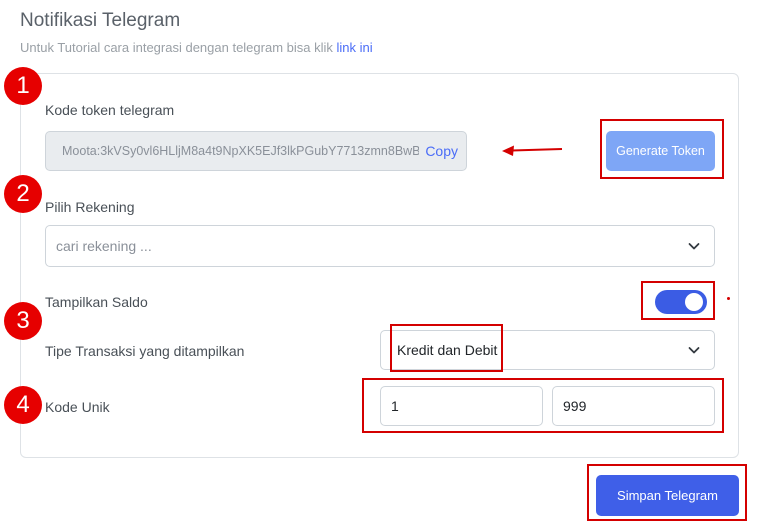 This screenshot has width=764, height=529. Describe the element at coordinates (23, 405) in the screenshot. I see `step-badge-4: 4` at that location.